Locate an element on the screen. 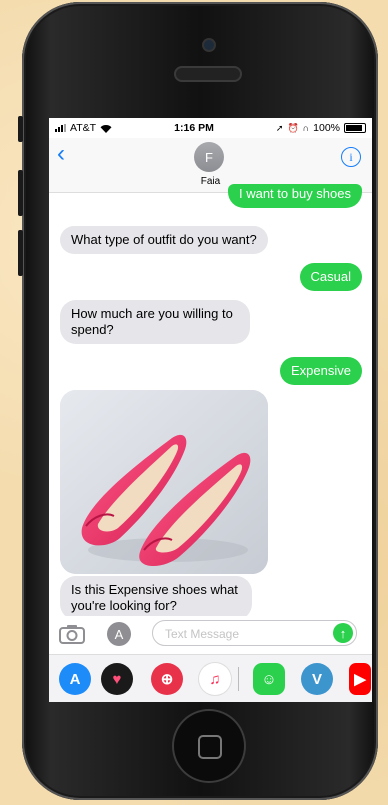 The height and width of the screenshot is (805, 388). app-store-icon: A is located at coordinates (75, 679).